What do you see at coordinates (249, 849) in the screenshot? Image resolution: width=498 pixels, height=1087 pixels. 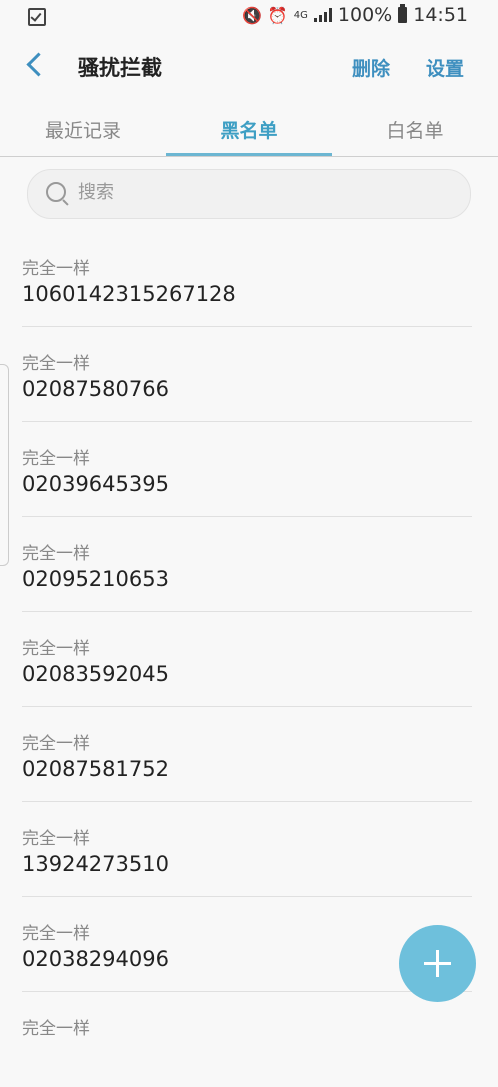 I see `list-item: 完全一样 13924273510` at bounding box center [249, 849].